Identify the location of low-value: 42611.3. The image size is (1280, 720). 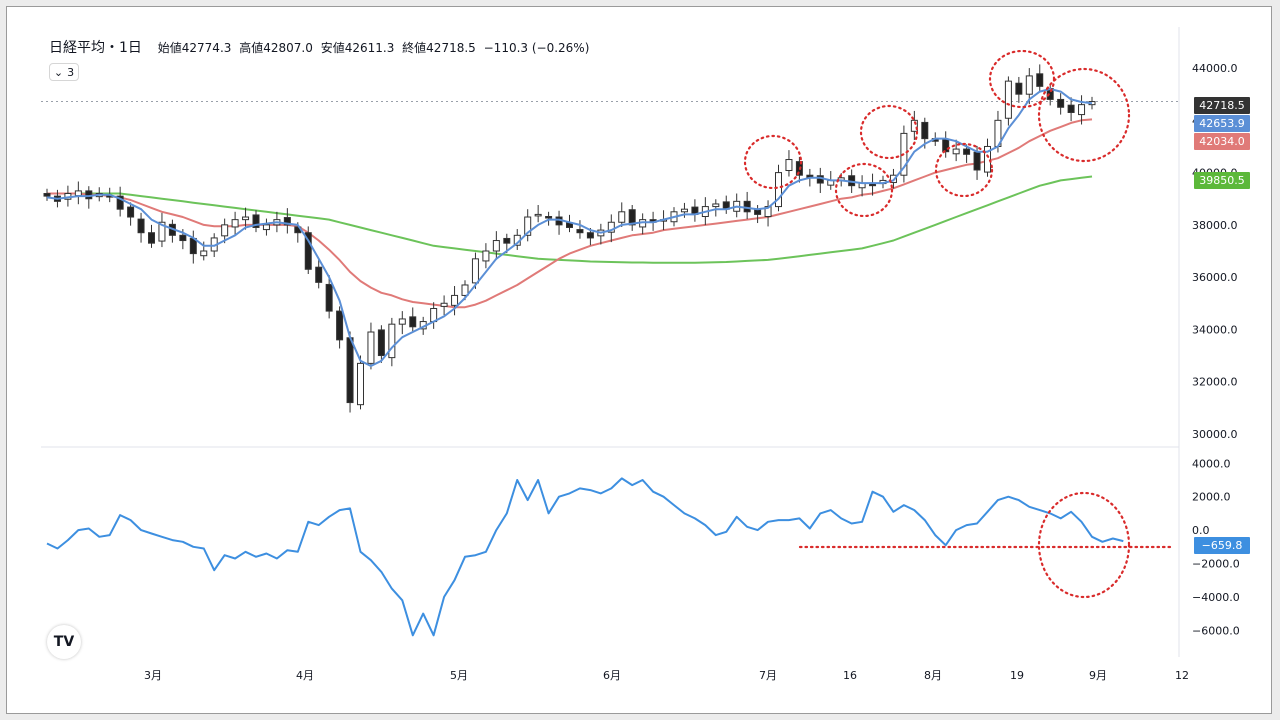
(369, 48).